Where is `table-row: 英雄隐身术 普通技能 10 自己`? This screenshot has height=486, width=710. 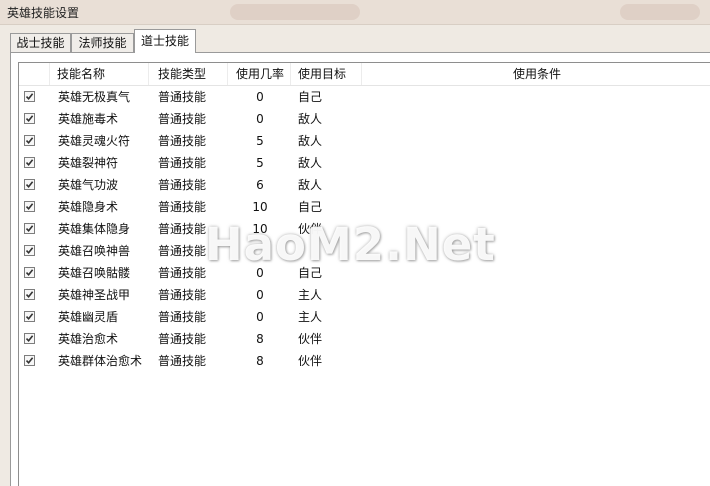 table-row: 英雄隐身术 普通技能 10 自己 is located at coordinates (364, 207).